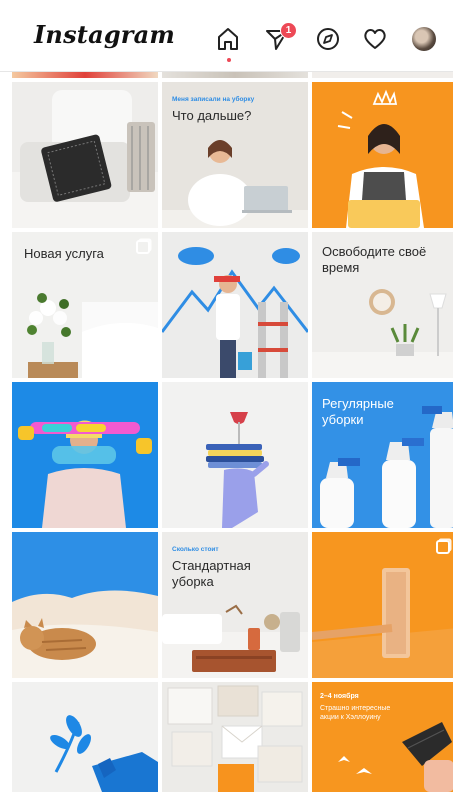 Image resolution: width=453 pixels, height=792 pixels. I want to click on post-caption-small: Меня записали на уборку, so click(213, 99).